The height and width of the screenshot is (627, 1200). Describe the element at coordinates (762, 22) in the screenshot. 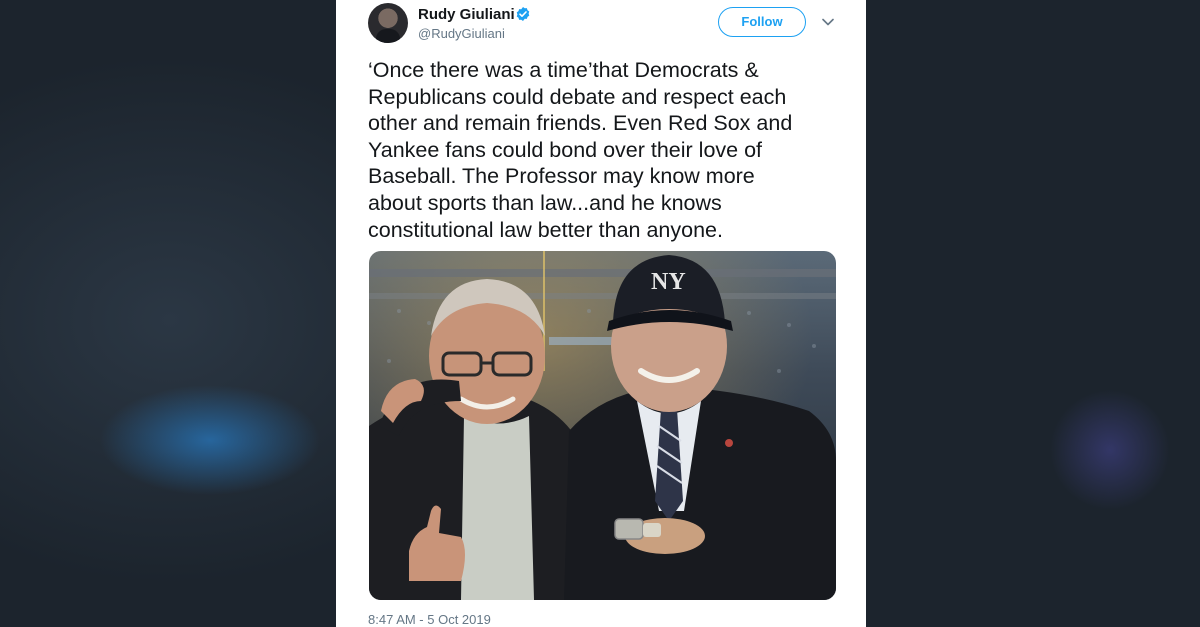

I see `follow-button: Follow` at that location.